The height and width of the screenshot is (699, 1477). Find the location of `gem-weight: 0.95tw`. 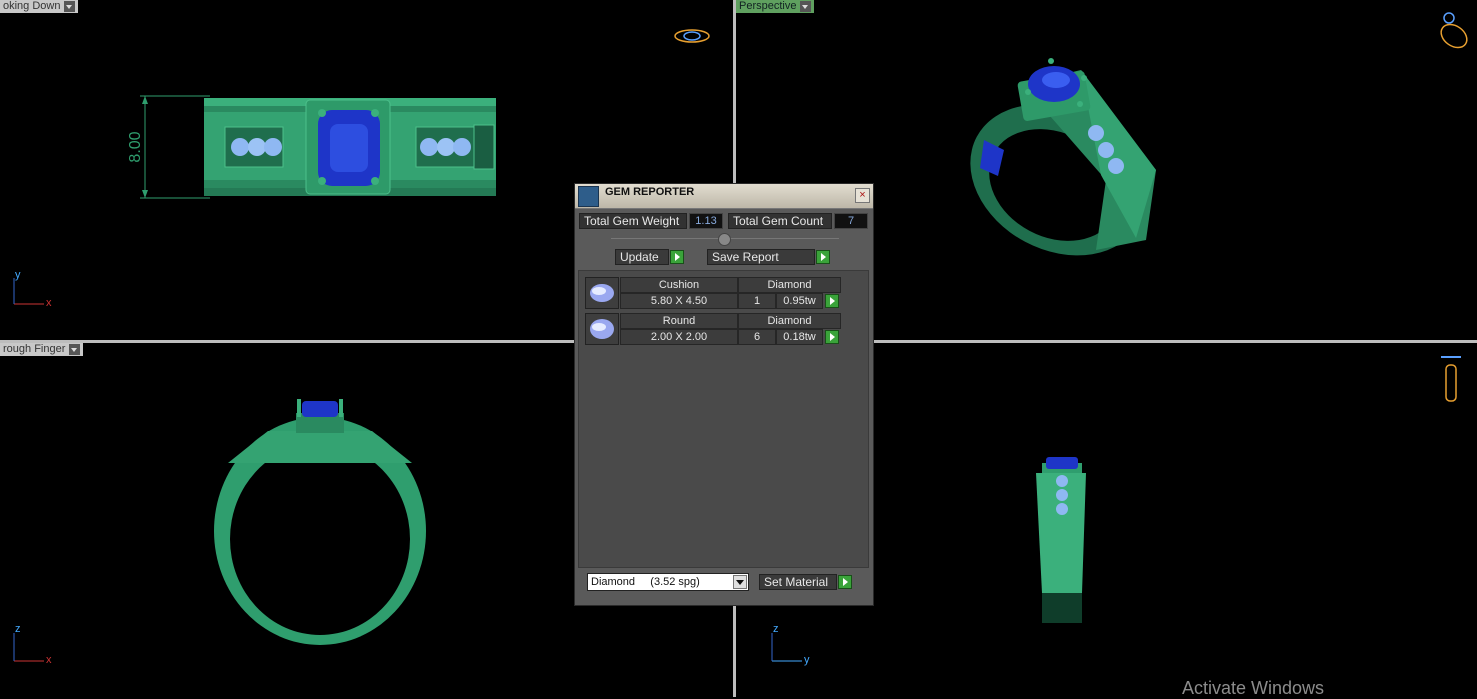

gem-weight: 0.95tw is located at coordinates (799, 301).